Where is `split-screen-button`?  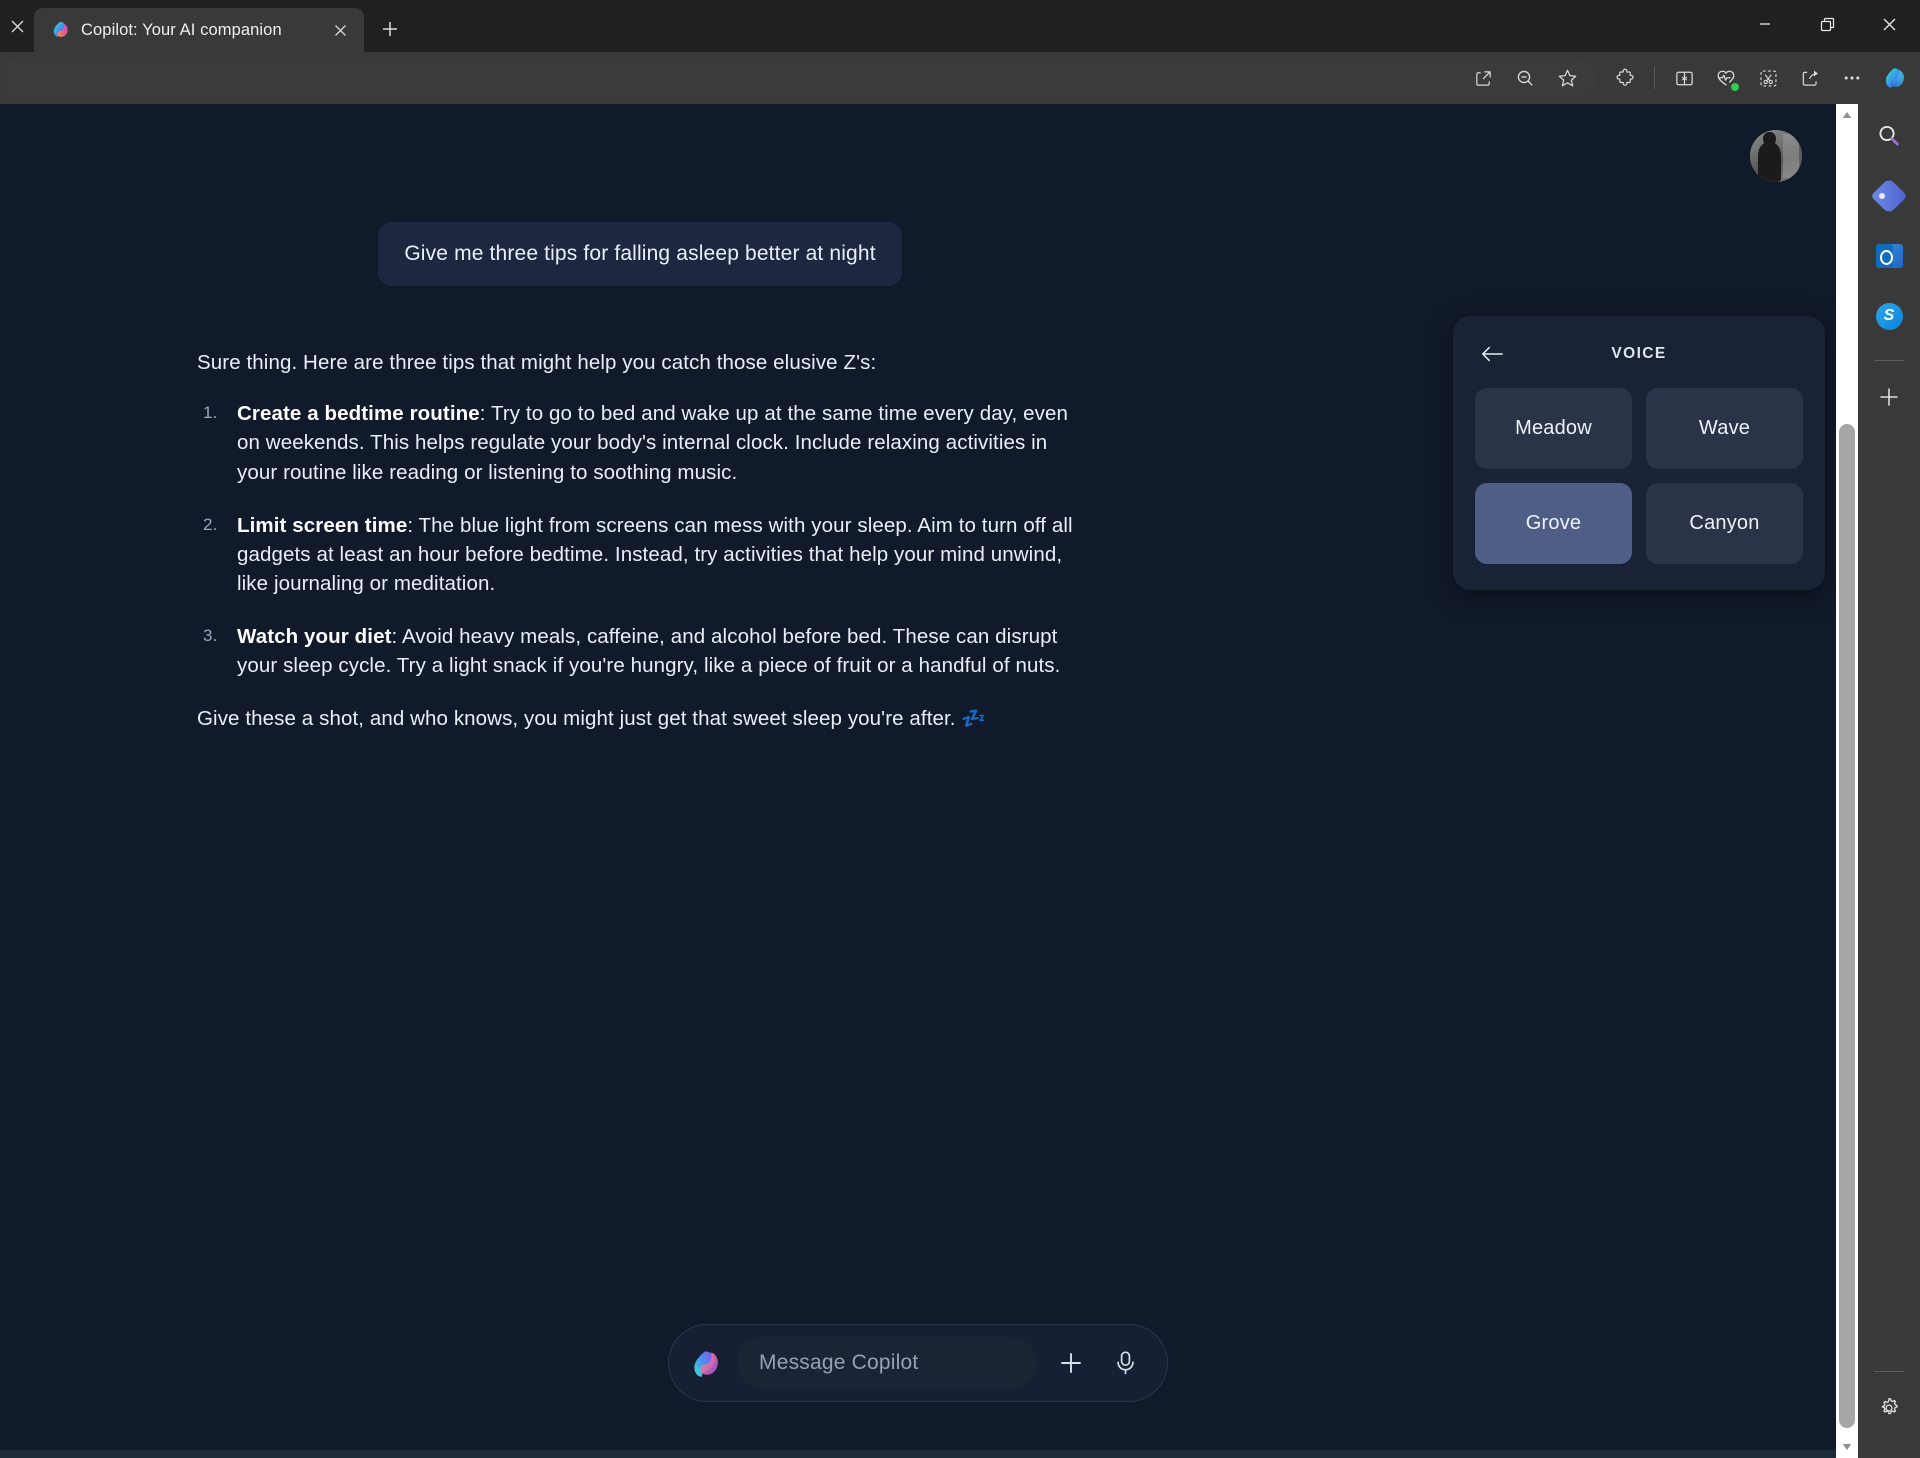
split-screen-button is located at coordinates (1684, 78).